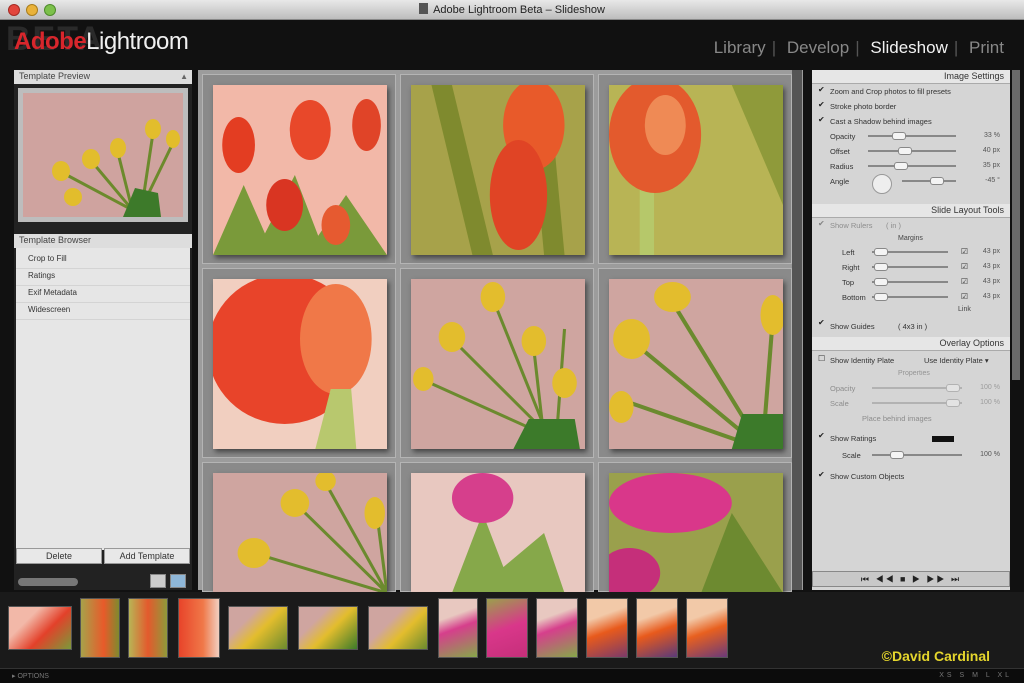 The image size is (1024, 683). I want to click on right-panel-scrollbar, so click(1016, 225).